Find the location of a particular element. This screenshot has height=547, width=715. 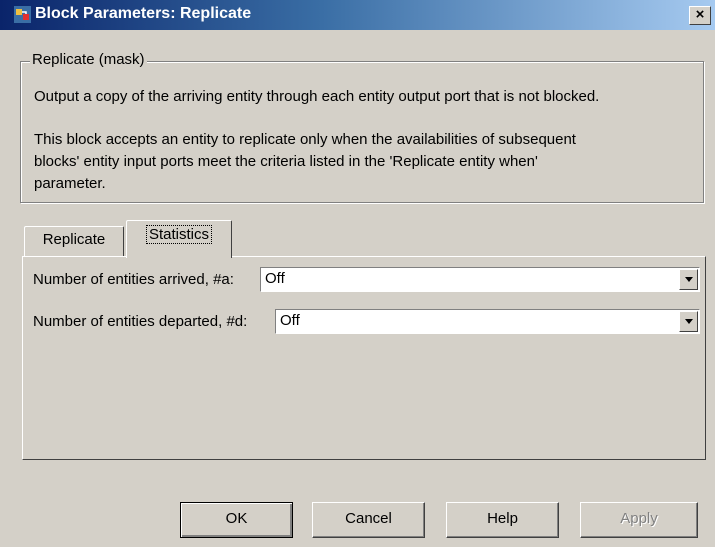

simulink-block-icon is located at coordinates (22, 14).